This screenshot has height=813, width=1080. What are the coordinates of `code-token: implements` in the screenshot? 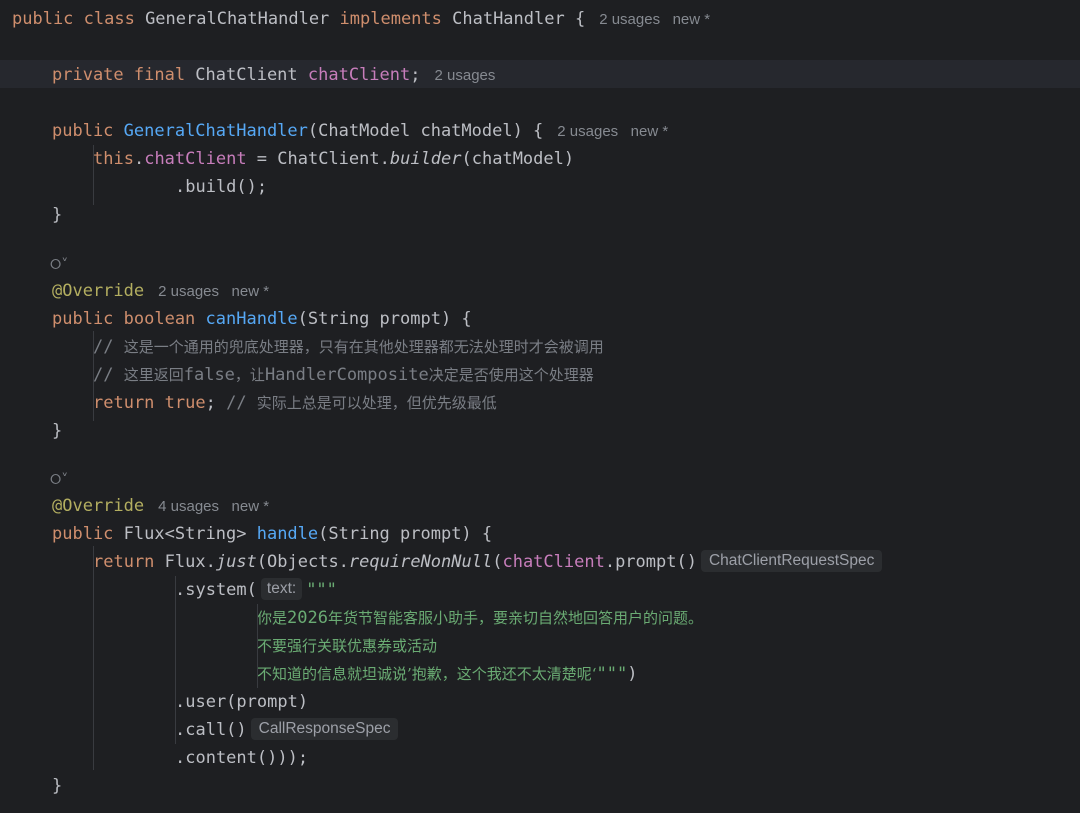 It's located at (396, 19).